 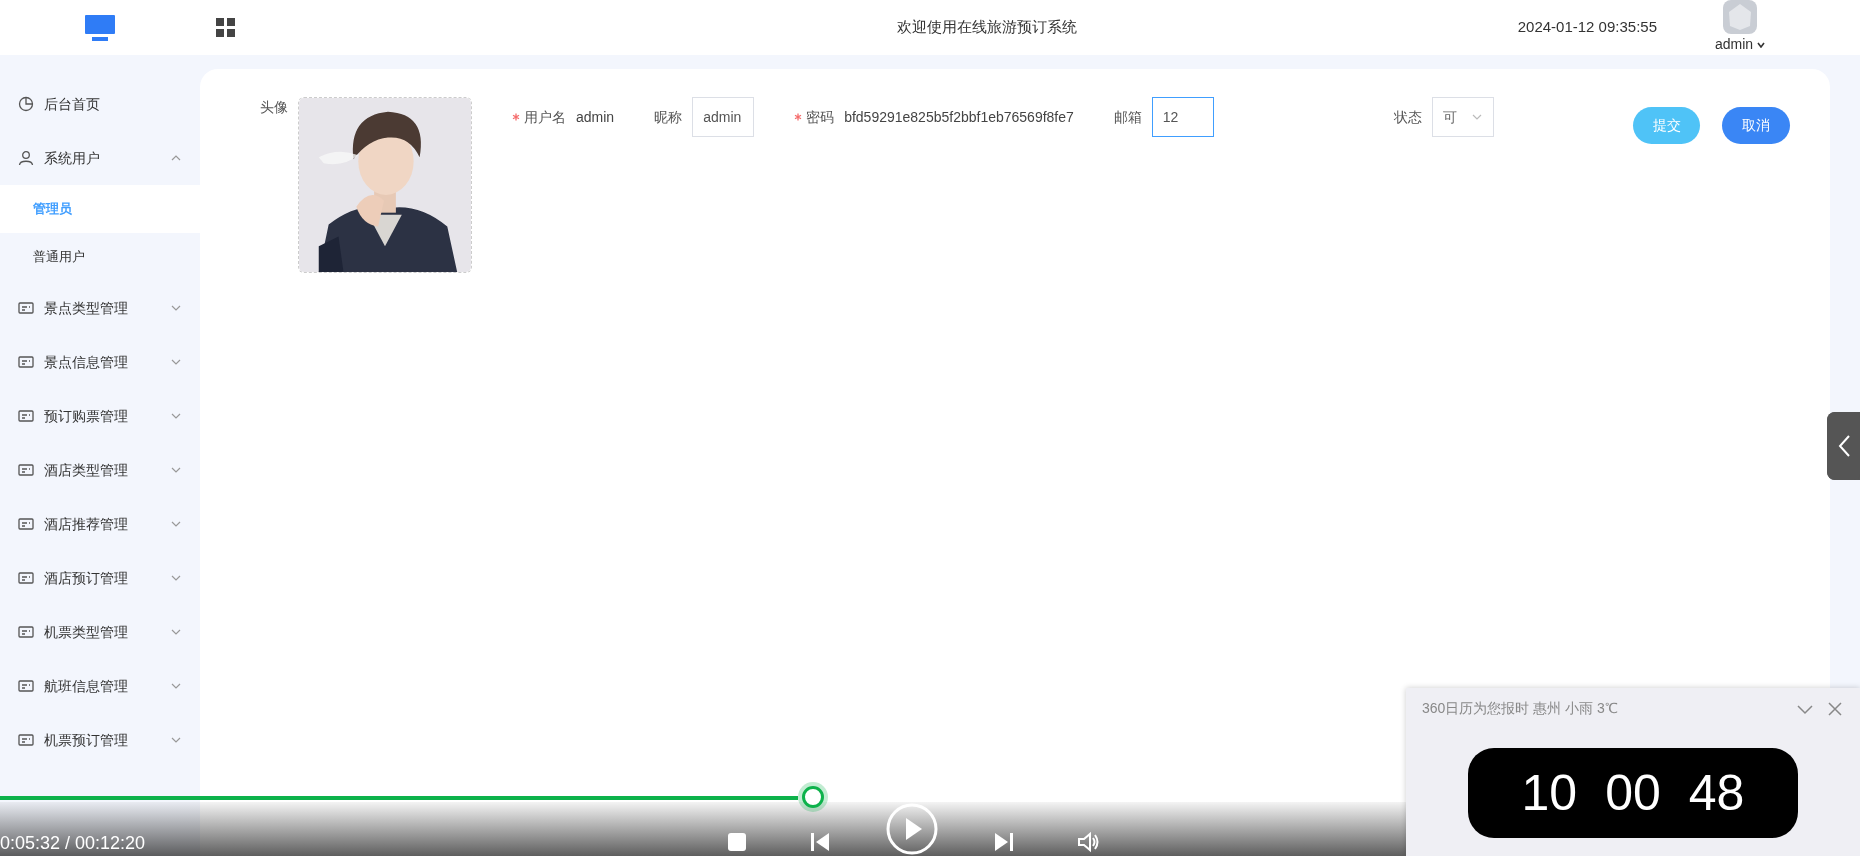 I want to click on select-field: 可, so click(x=1462, y=117).